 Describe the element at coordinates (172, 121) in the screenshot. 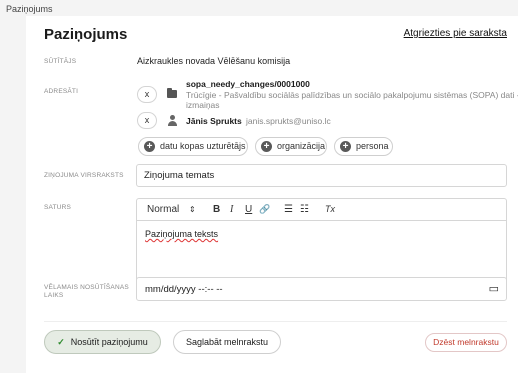

I see `person-icon` at that location.